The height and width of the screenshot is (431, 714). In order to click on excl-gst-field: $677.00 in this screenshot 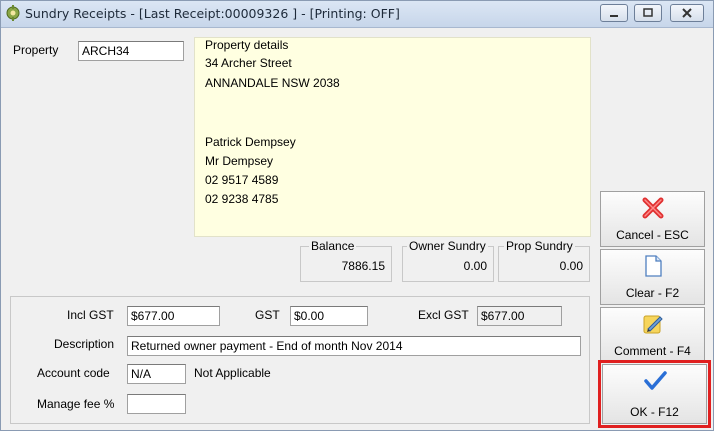, I will do `click(519, 316)`.